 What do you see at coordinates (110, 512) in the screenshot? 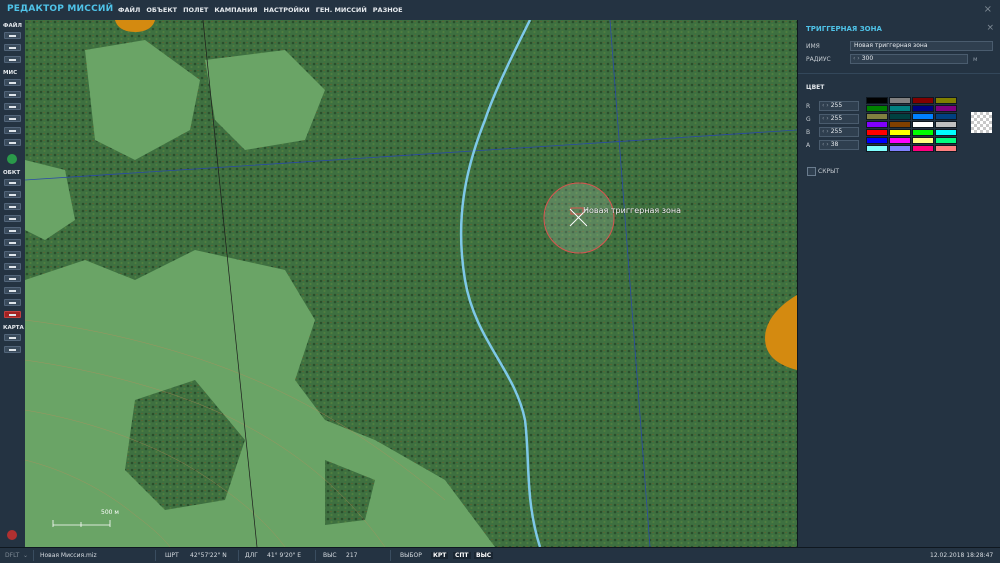
I see `scale-bar-label: 500 м` at bounding box center [110, 512].